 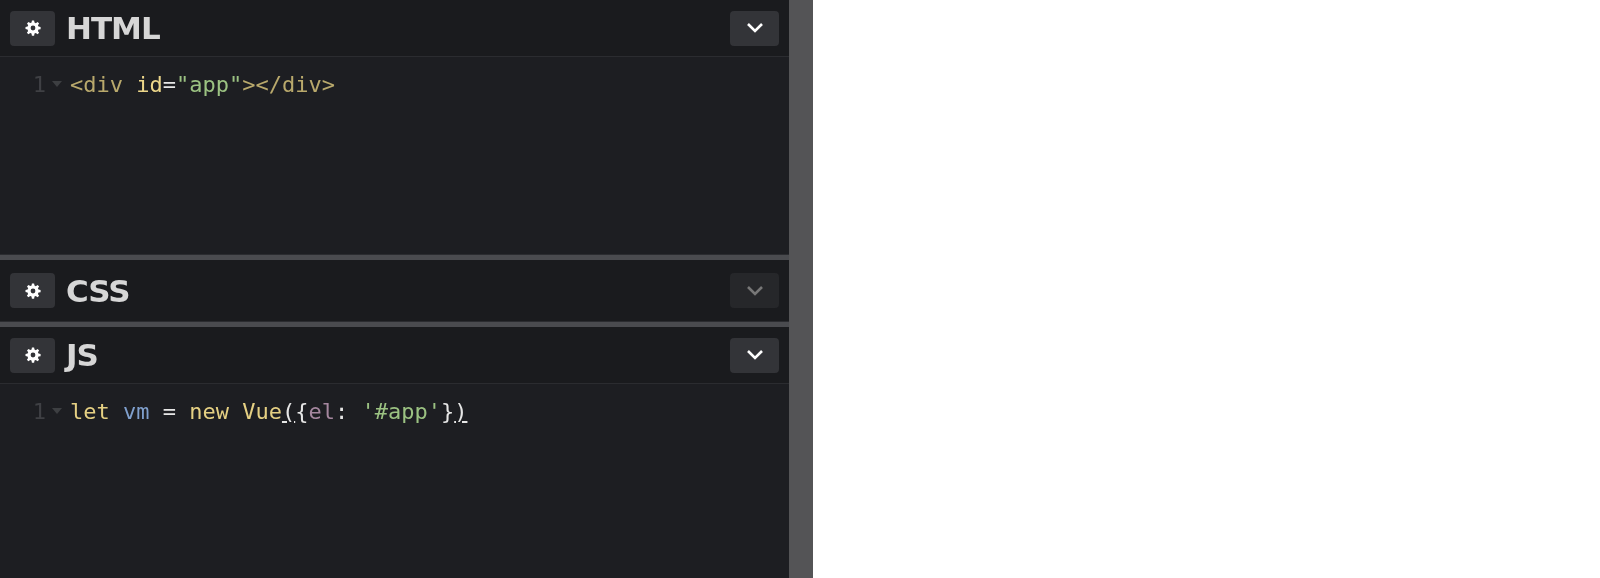 I want to click on panel-title: CSS, so click(x=98, y=290).